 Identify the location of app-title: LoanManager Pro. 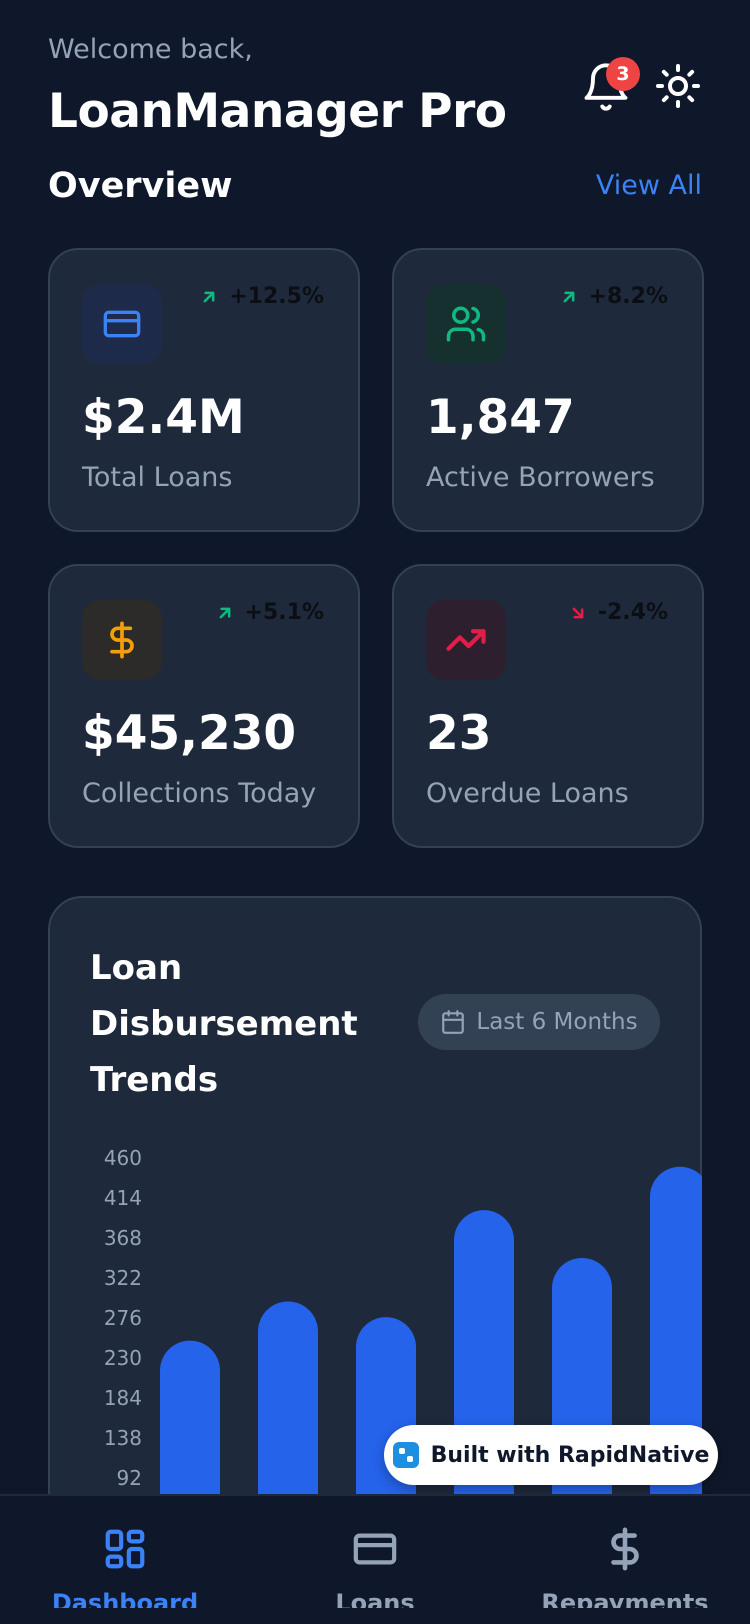
(277, 111).